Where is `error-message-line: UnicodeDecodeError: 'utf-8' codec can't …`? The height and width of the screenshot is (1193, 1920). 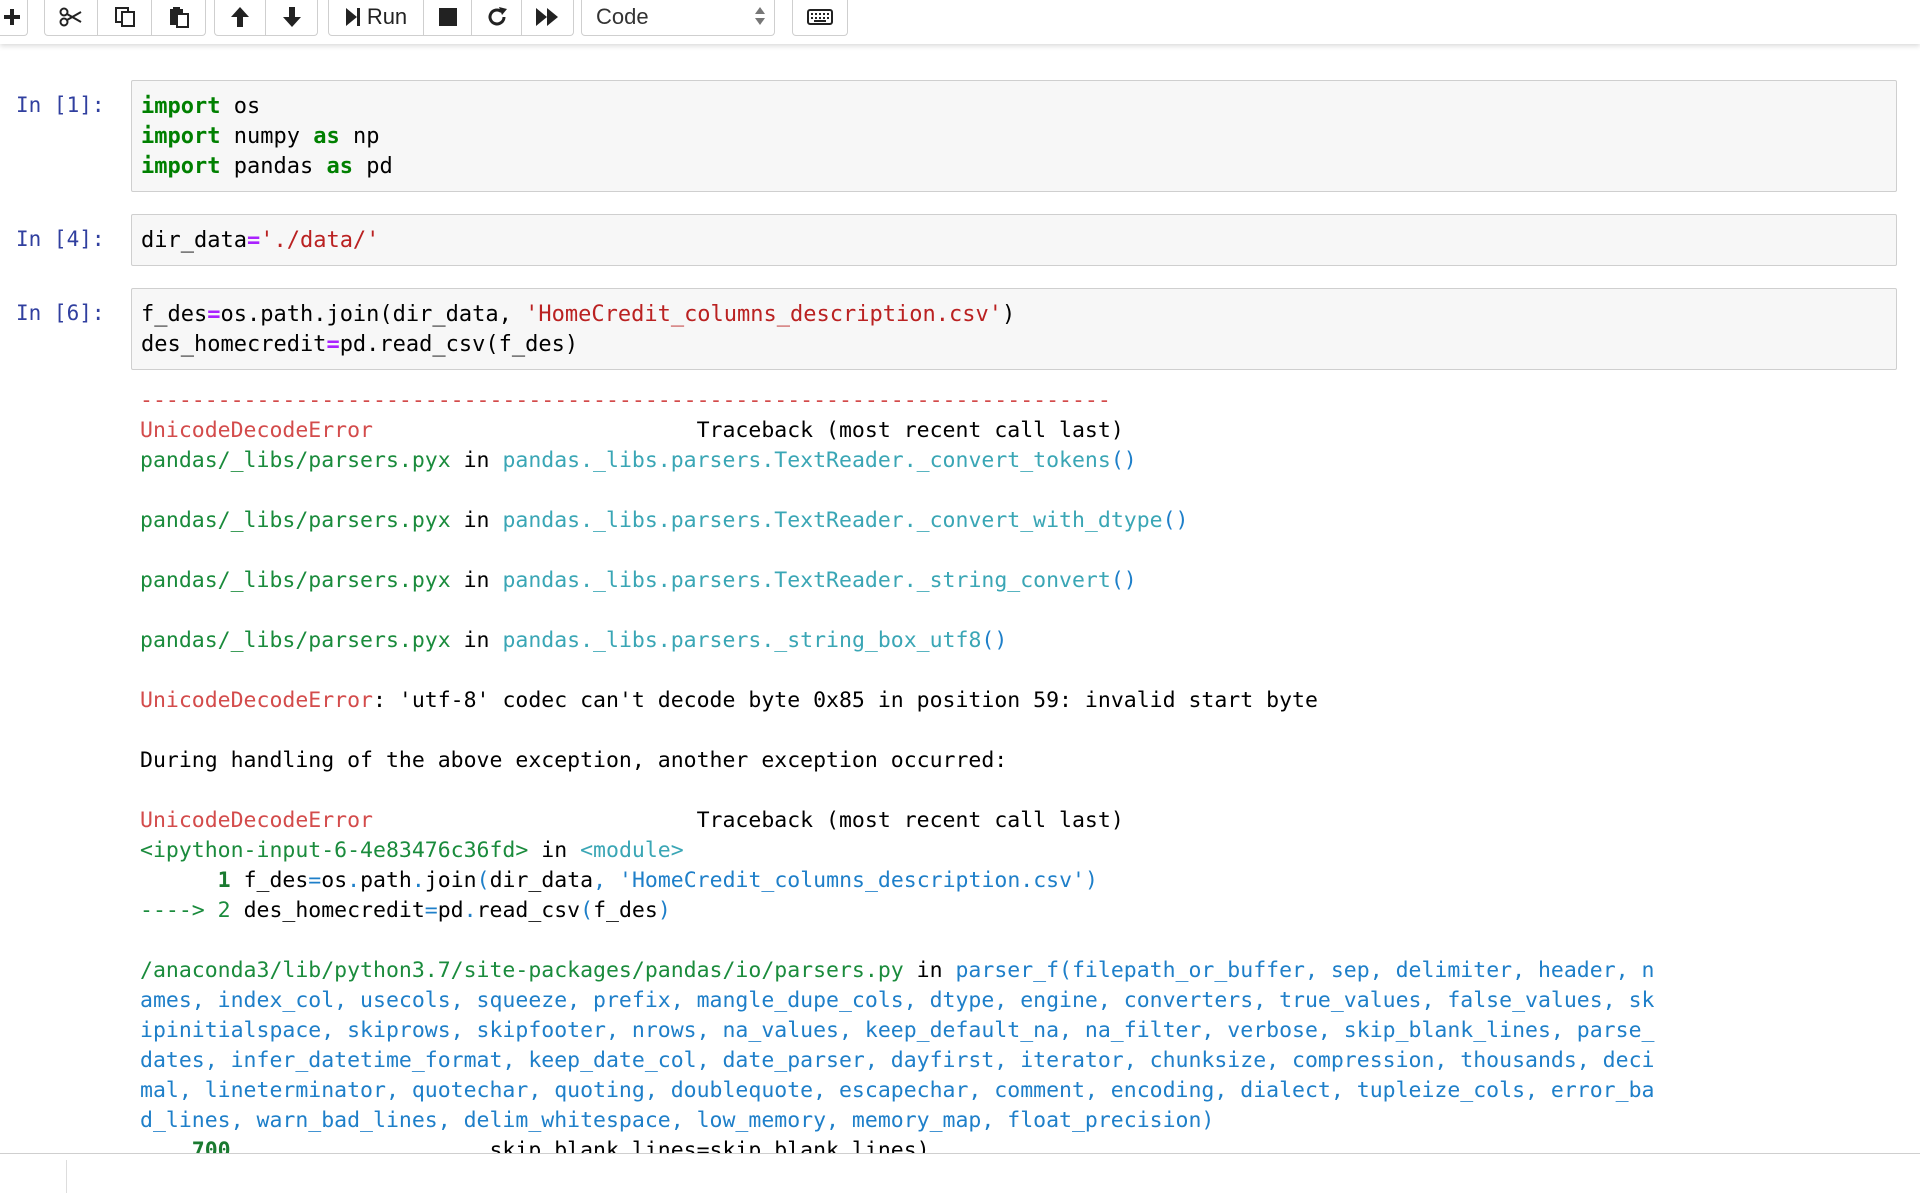 error-message-line: UnicodeDecodeError: 'utf-8' codec can't … is located at coordinates (897, 701).